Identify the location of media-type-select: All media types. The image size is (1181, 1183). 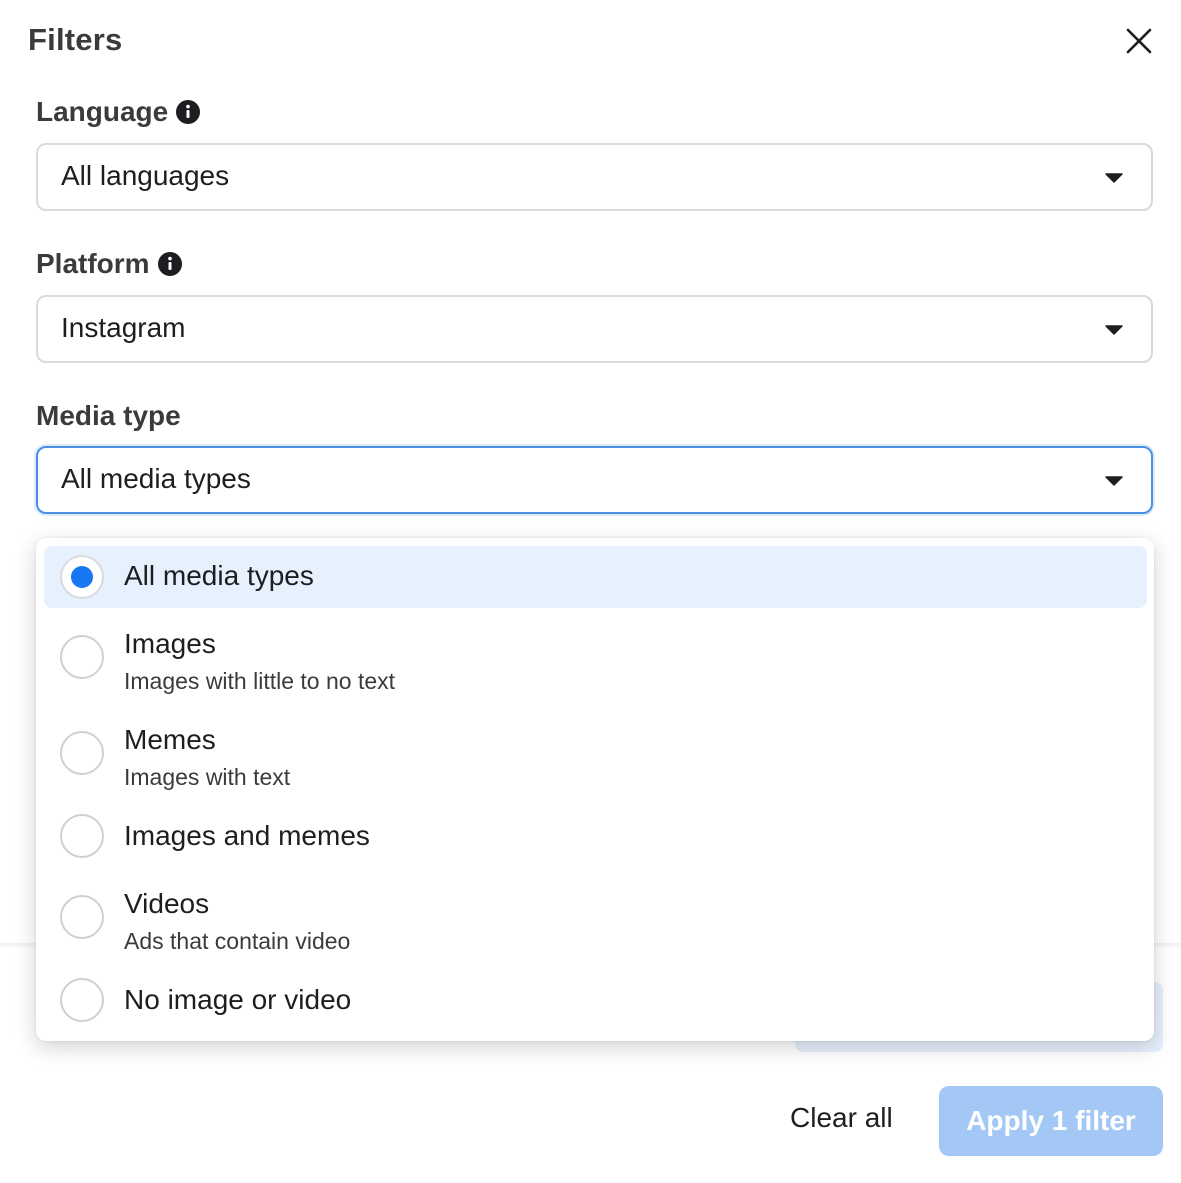
(594, 480).